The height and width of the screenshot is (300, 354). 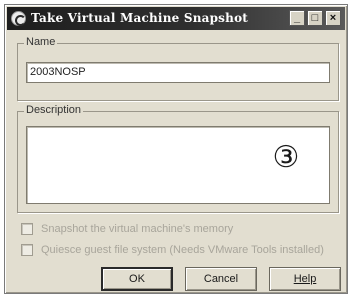 What do you see at coordinates (18, 18) in the screenshot?
I see `app-icon` at bounding box center [18, 18].